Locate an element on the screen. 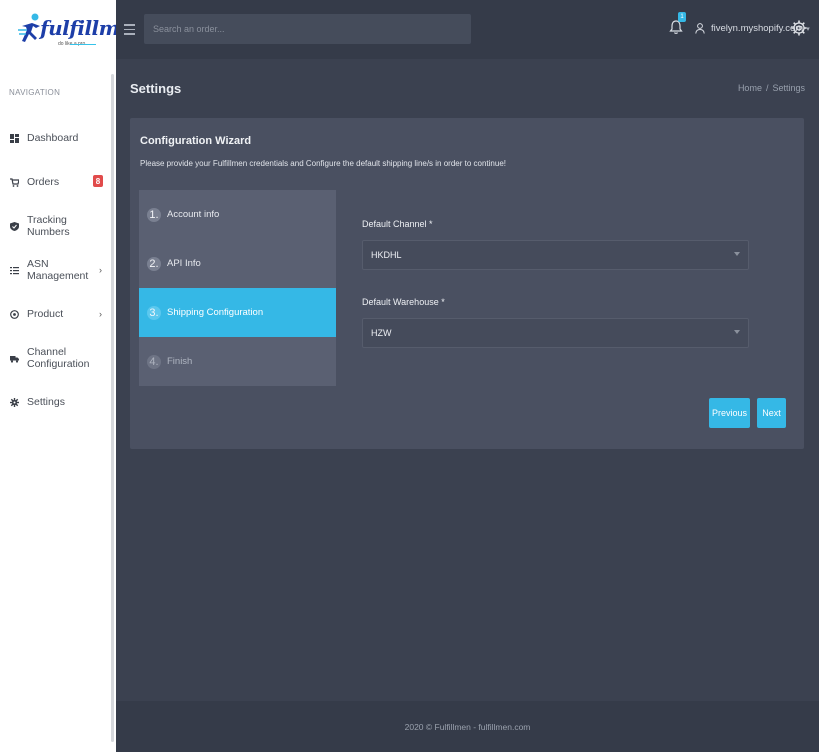 This screenshot has height=752, width=819. step-api-info: 2. API Info is located at coordinates (237, 263).